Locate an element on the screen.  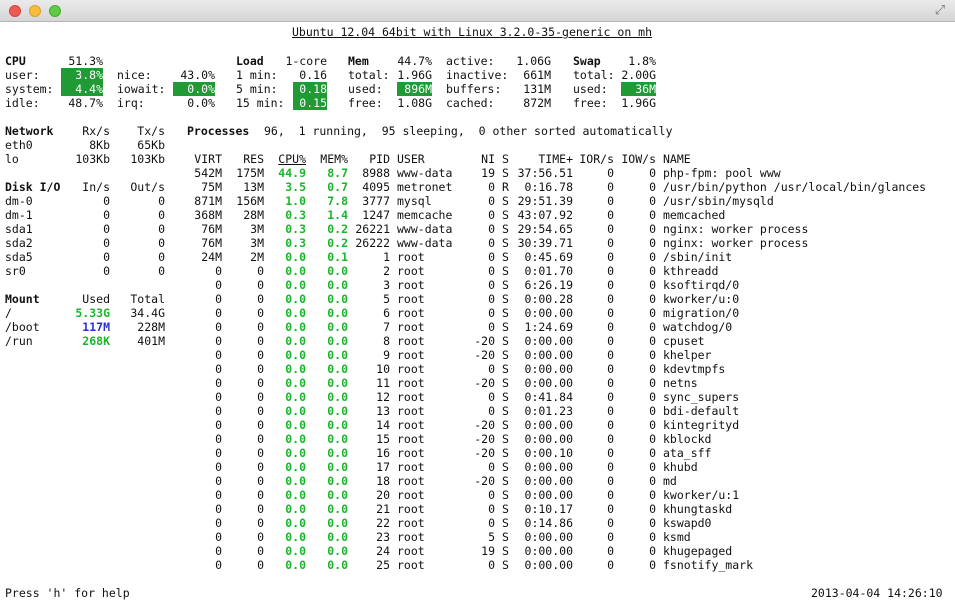
load-15min-label: 15 min: is located at coordinates (260, 103).